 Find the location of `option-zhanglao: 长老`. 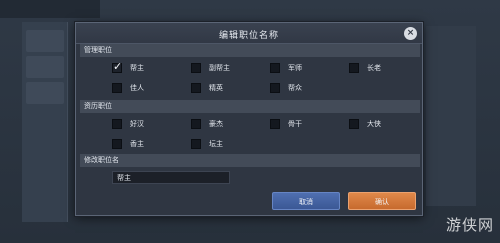

option-zhanglao: 长老 is located at coordinates (365, 68).